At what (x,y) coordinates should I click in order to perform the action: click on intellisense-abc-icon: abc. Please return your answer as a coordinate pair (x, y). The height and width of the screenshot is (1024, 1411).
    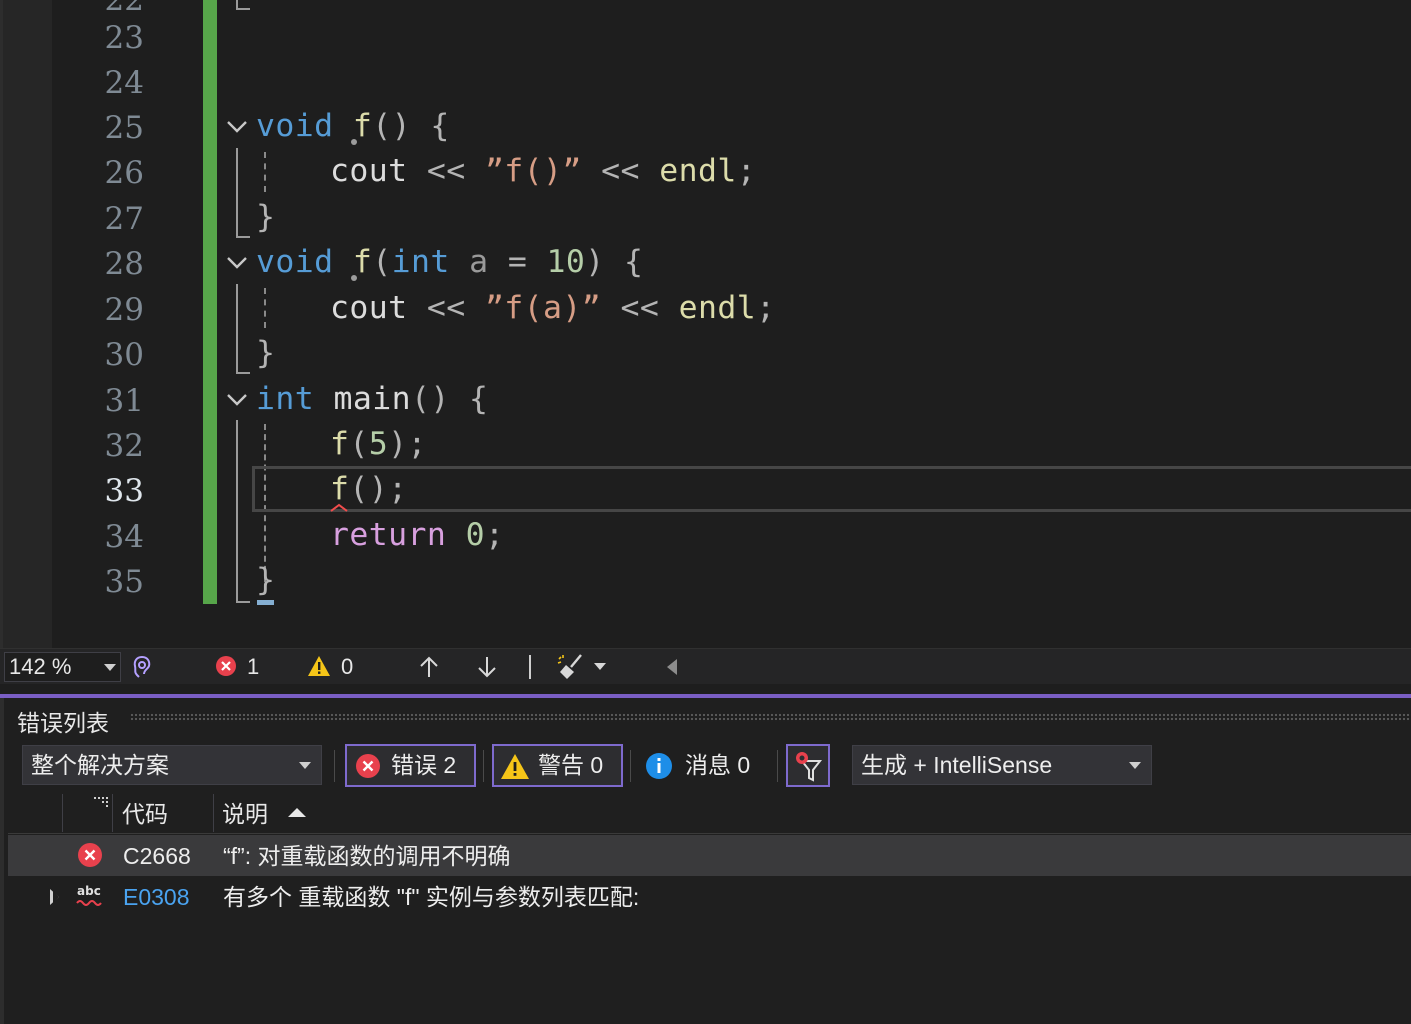
    Looking at the image, I should click on (89, 895).